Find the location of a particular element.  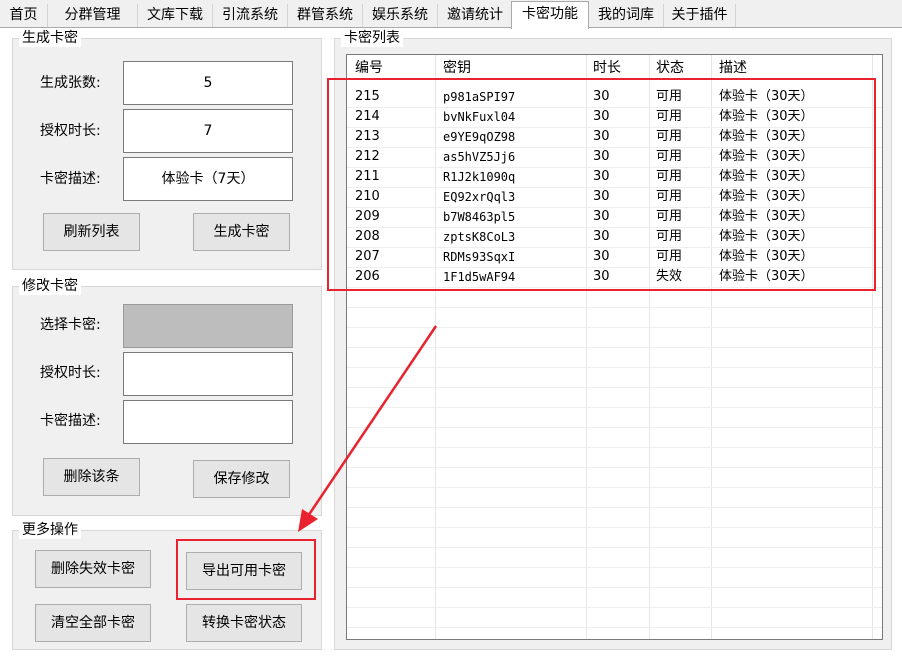

modify-group: 修改卡密 选择卡密: 授权时长: 卡密描述: 删除该条 保存修改 is located at coordinates (167, 396).